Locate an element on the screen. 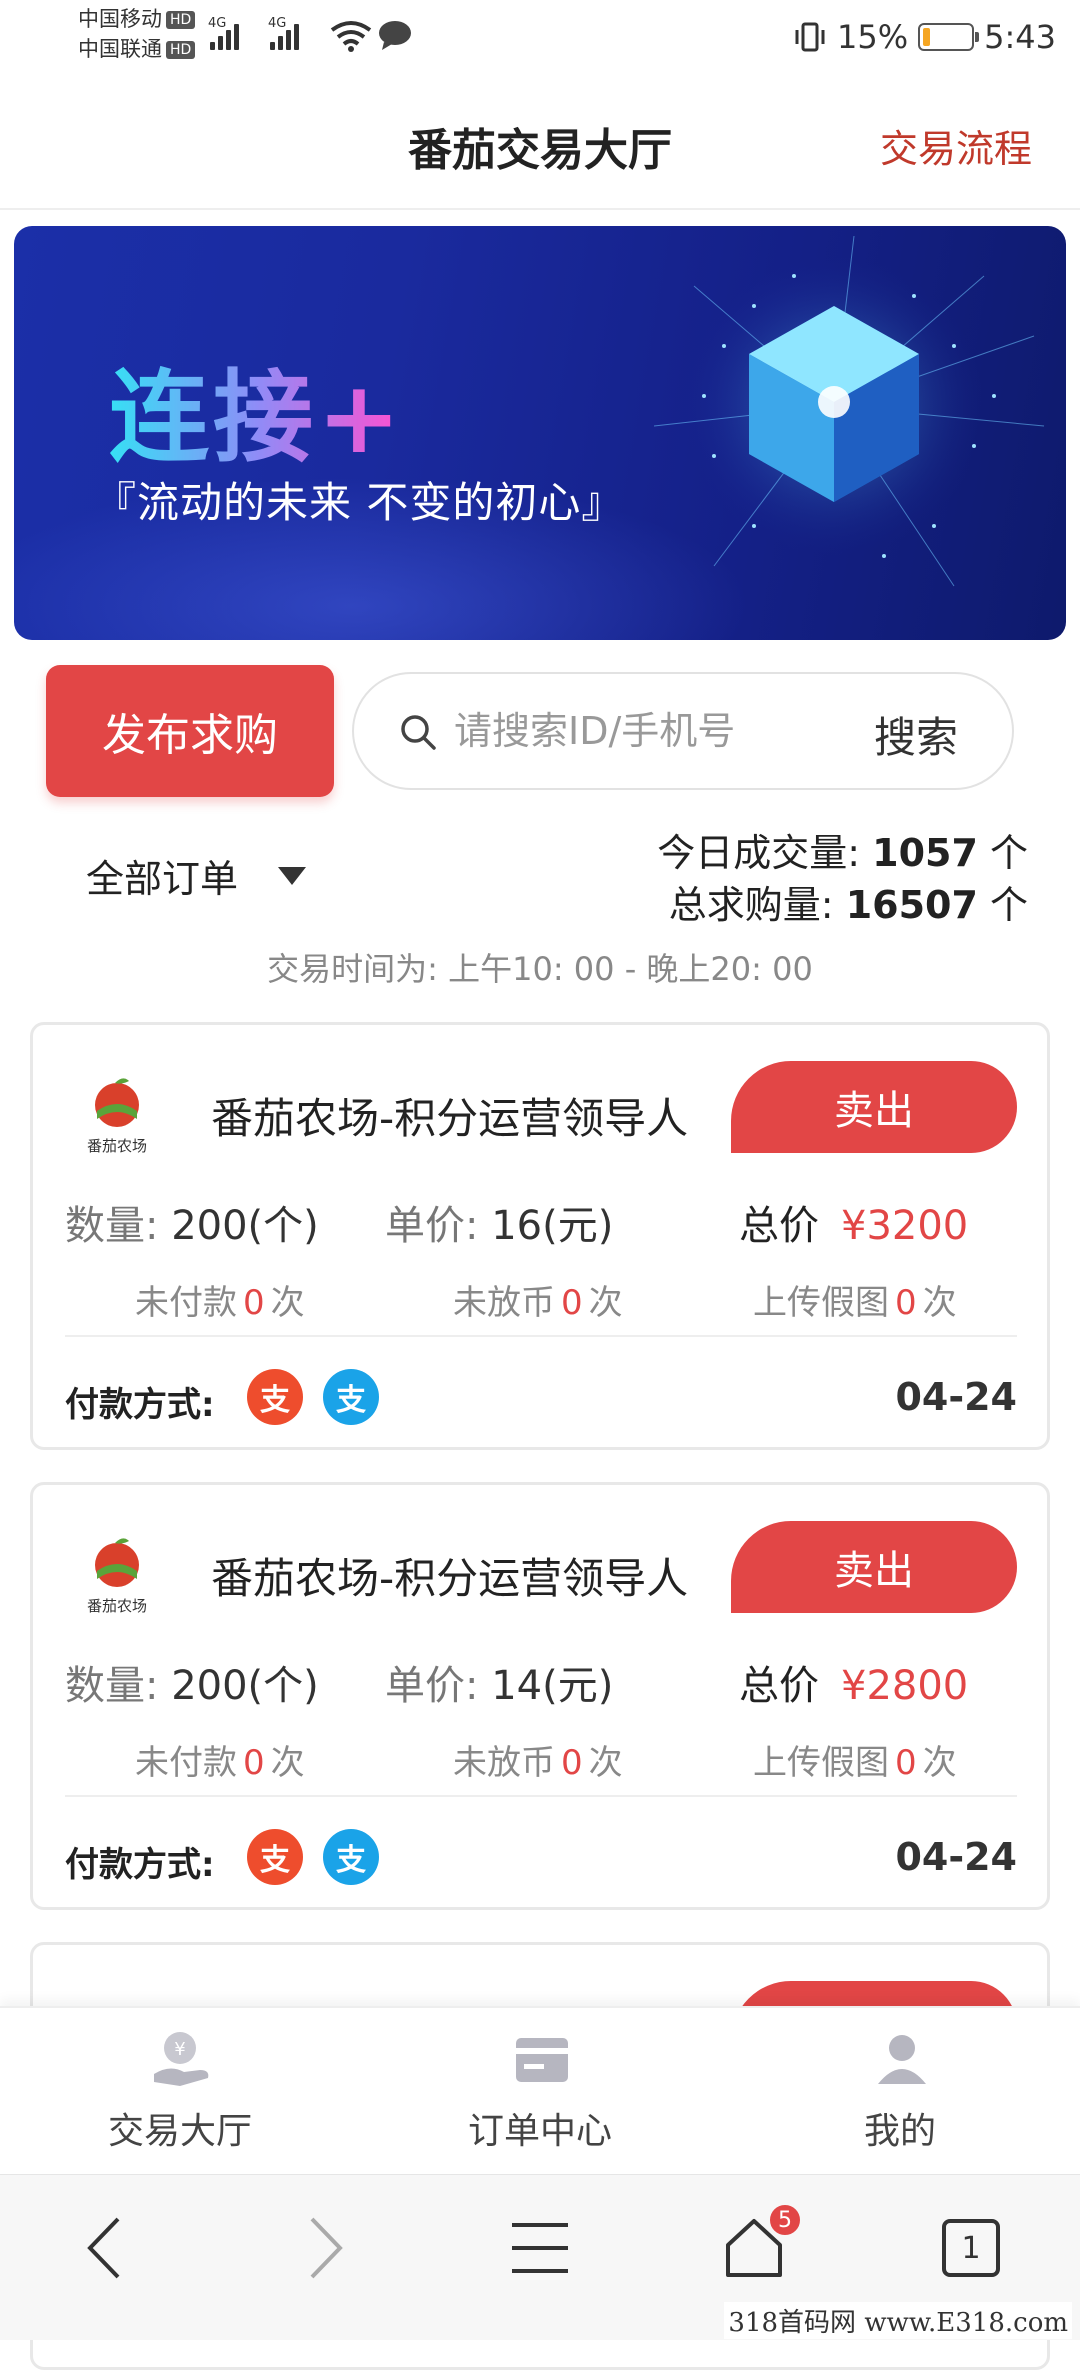 Image resolution: width=1080 pixels, height=2370 pixels. carrier-1: 中国移动 HD is located at coordinates (137, 19).